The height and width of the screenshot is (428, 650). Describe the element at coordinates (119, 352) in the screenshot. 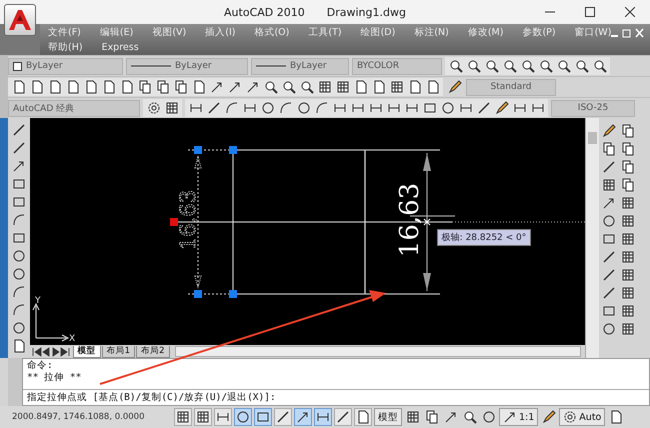

I see `layout-tab: 布局1` at that location.